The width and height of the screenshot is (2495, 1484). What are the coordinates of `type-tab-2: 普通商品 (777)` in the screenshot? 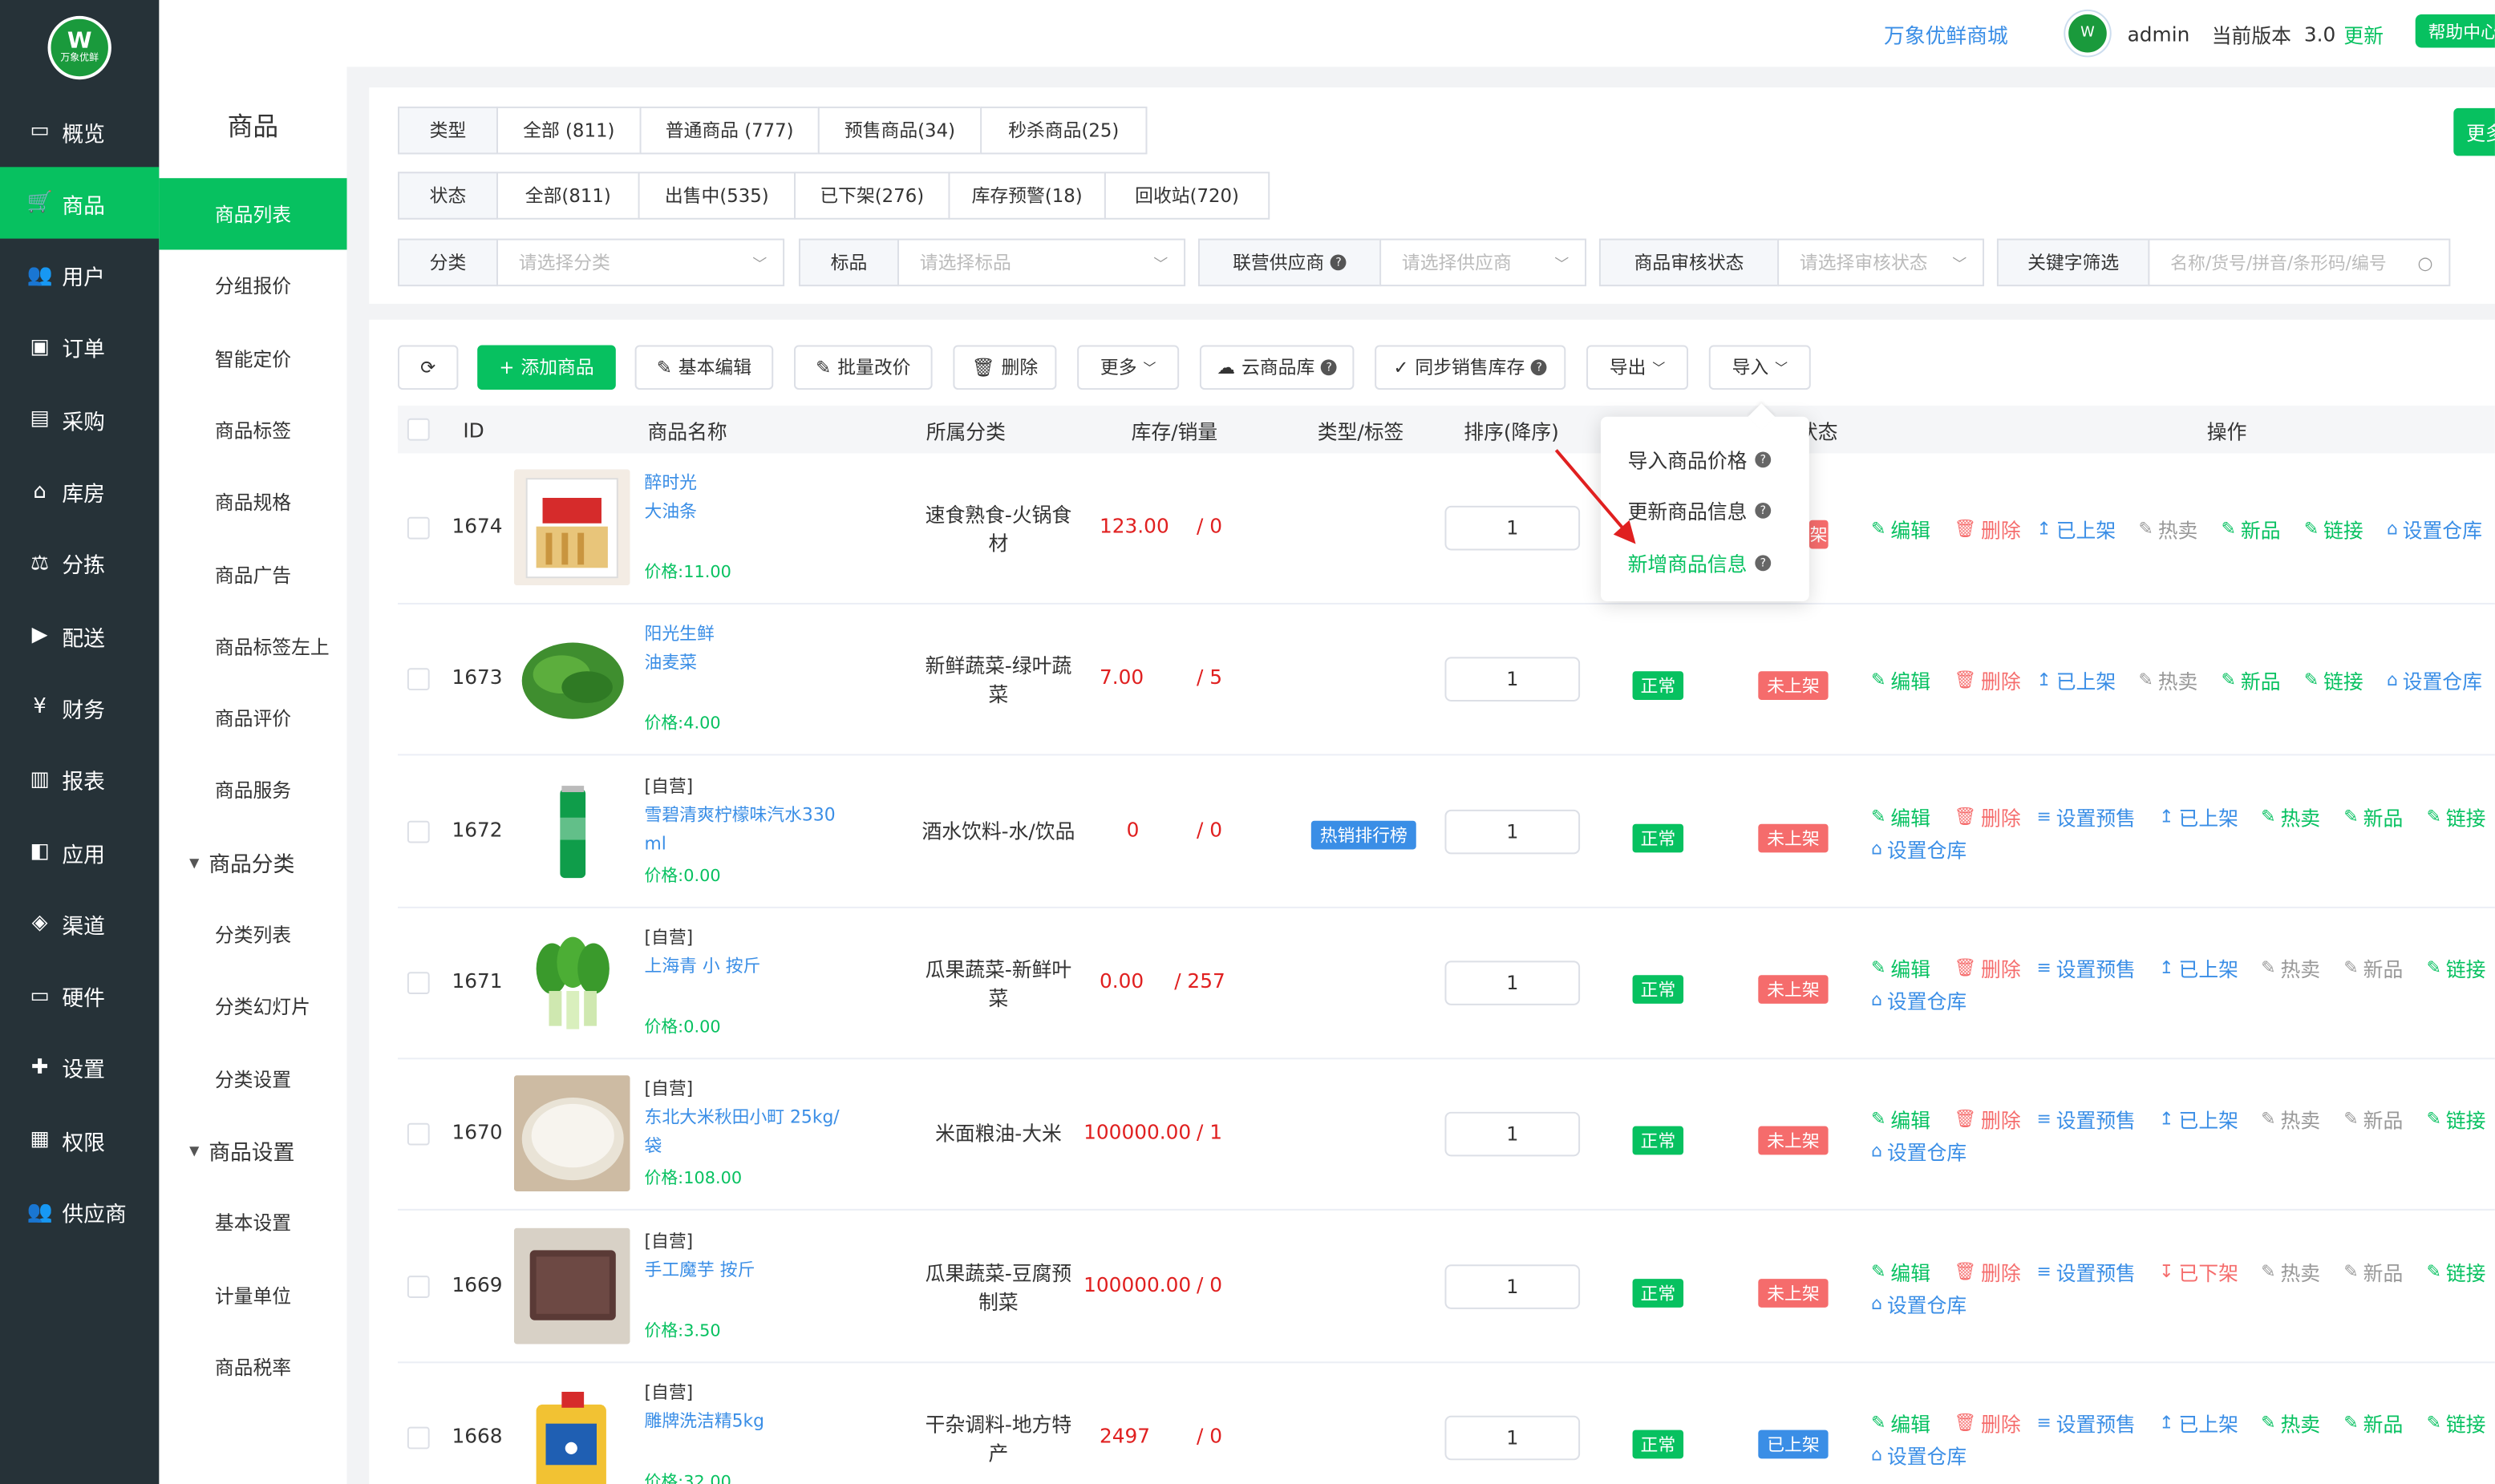 It's located at (729, 130).